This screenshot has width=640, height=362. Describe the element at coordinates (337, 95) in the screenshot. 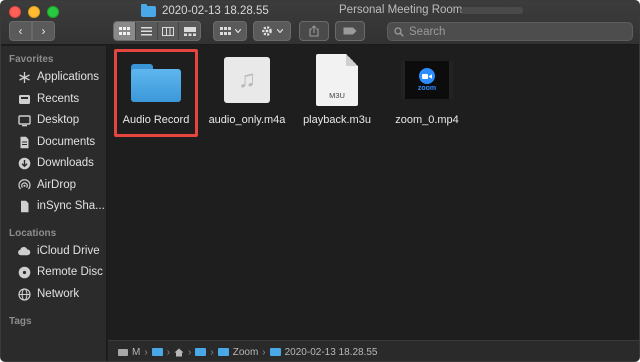

I see `file-extension-label: M3U` at that location.